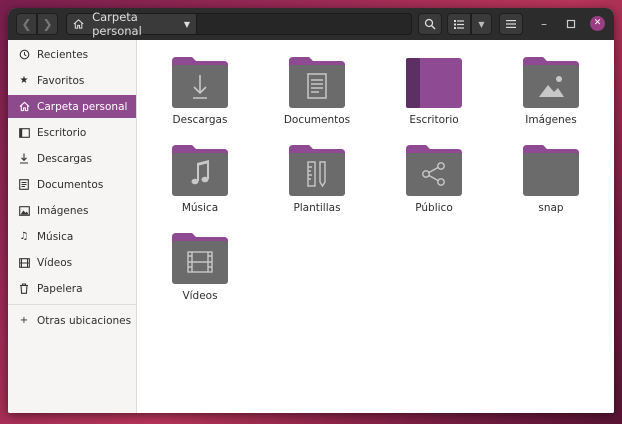 This screenshot has height=424, width=622. I want to click on desktop-icon, so click(24, 133).